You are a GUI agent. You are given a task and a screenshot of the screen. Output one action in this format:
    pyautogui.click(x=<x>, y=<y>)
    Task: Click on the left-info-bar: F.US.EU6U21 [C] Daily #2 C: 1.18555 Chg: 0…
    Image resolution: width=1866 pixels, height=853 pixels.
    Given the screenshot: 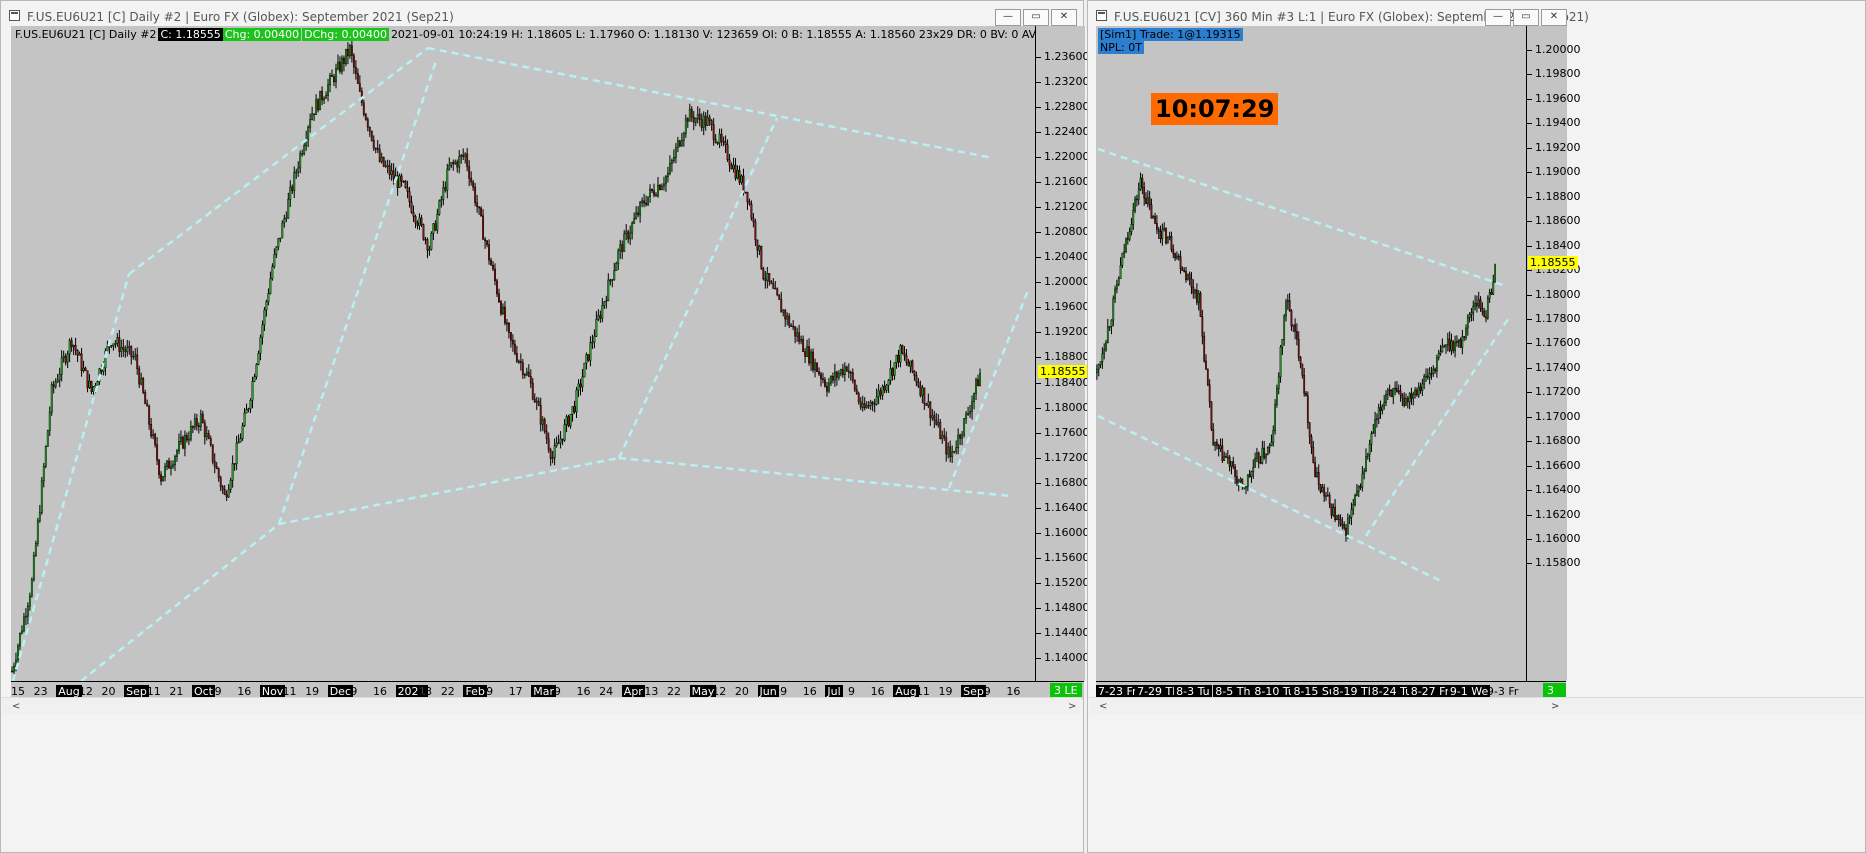 What is the action you would take?
    pyautogui.click(x=524, y=34)
    